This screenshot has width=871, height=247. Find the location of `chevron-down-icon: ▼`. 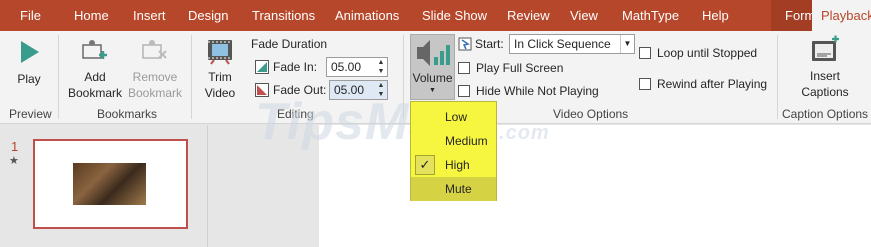

chevron-down-icon: ▼ is located at coordinates (627, 44).